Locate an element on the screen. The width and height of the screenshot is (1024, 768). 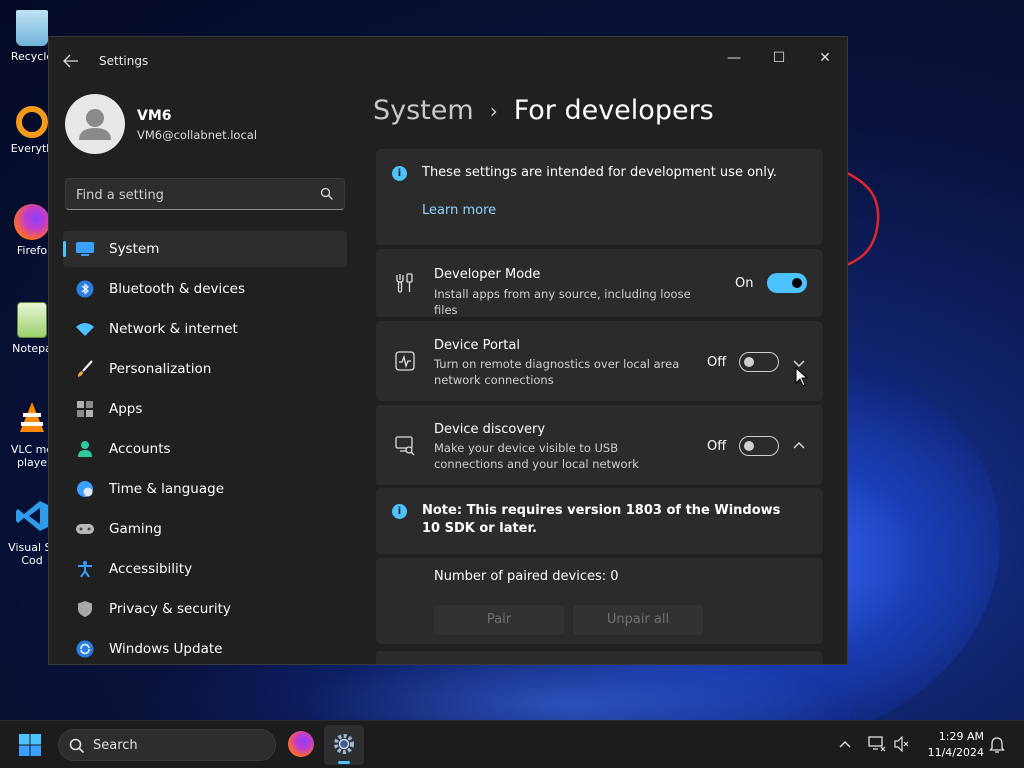
device-discovery-state: Off is located at coordinates (717, 446).